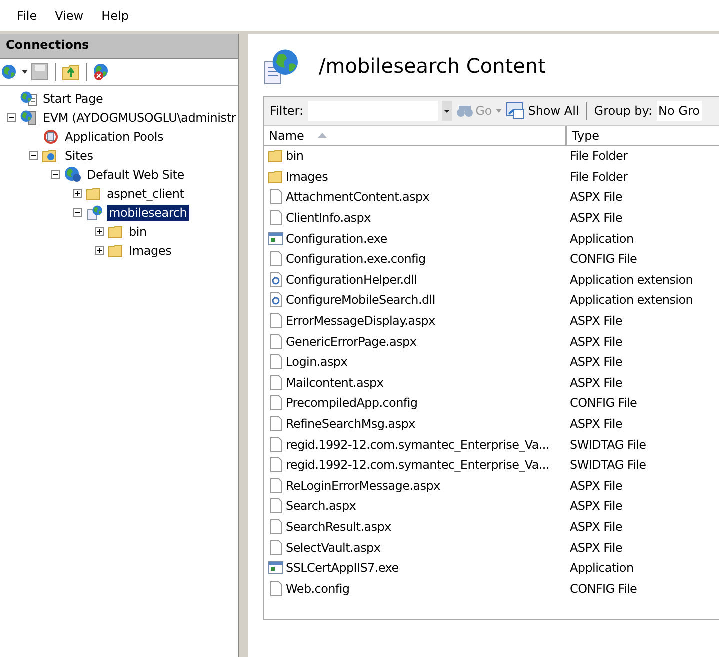  Describe the element at coordinates (335, 383) in the screenshot. I see `file-name: Mailcontent.aspx` at that location.